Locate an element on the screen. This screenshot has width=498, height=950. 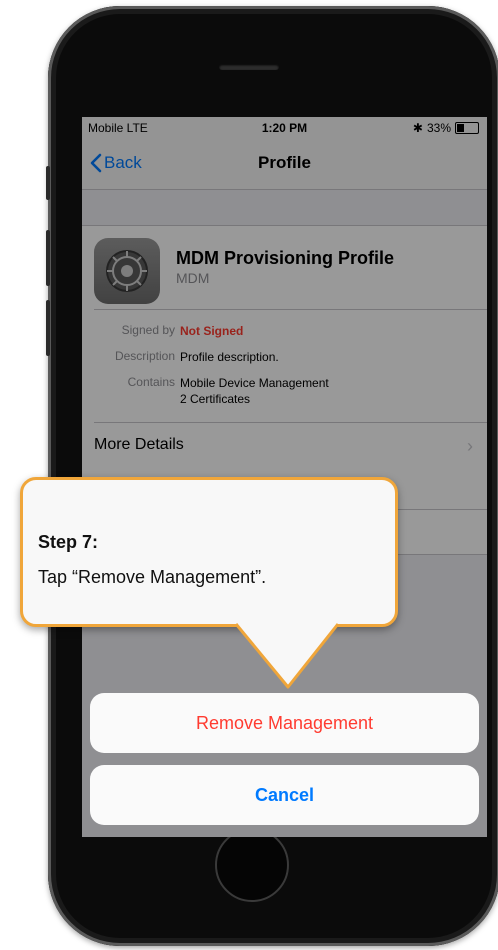
remove-management-button: Remove Management is located at coordinates (284, 723).